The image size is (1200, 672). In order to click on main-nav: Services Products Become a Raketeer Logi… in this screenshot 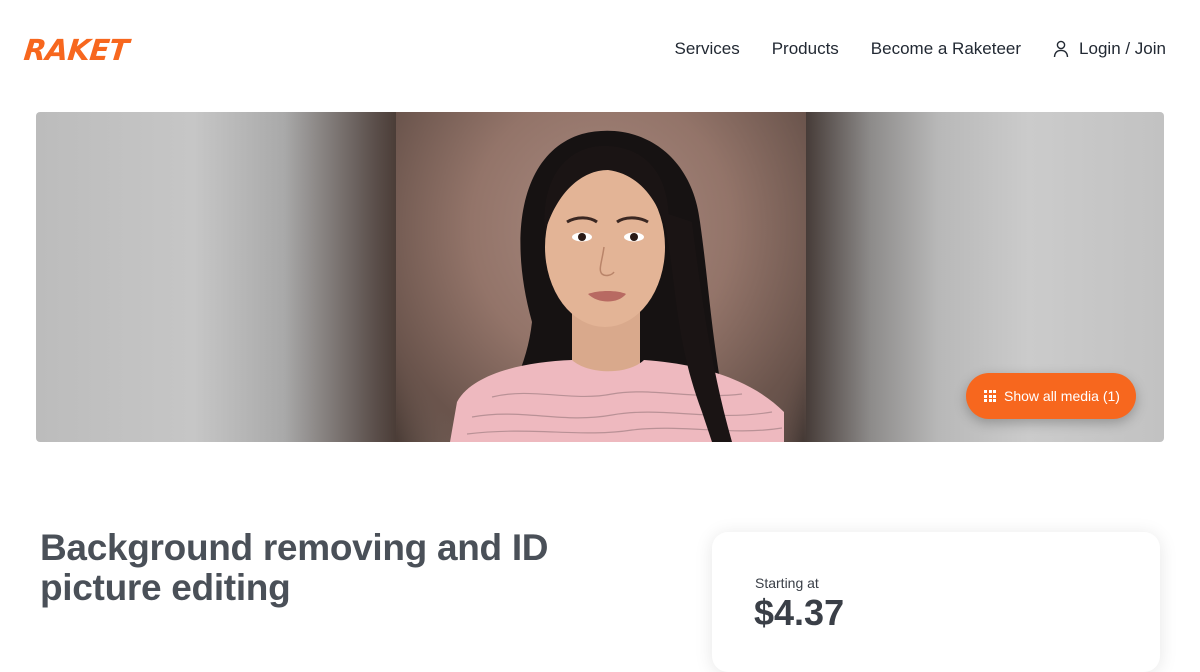, I will do `click(920, 49)`.